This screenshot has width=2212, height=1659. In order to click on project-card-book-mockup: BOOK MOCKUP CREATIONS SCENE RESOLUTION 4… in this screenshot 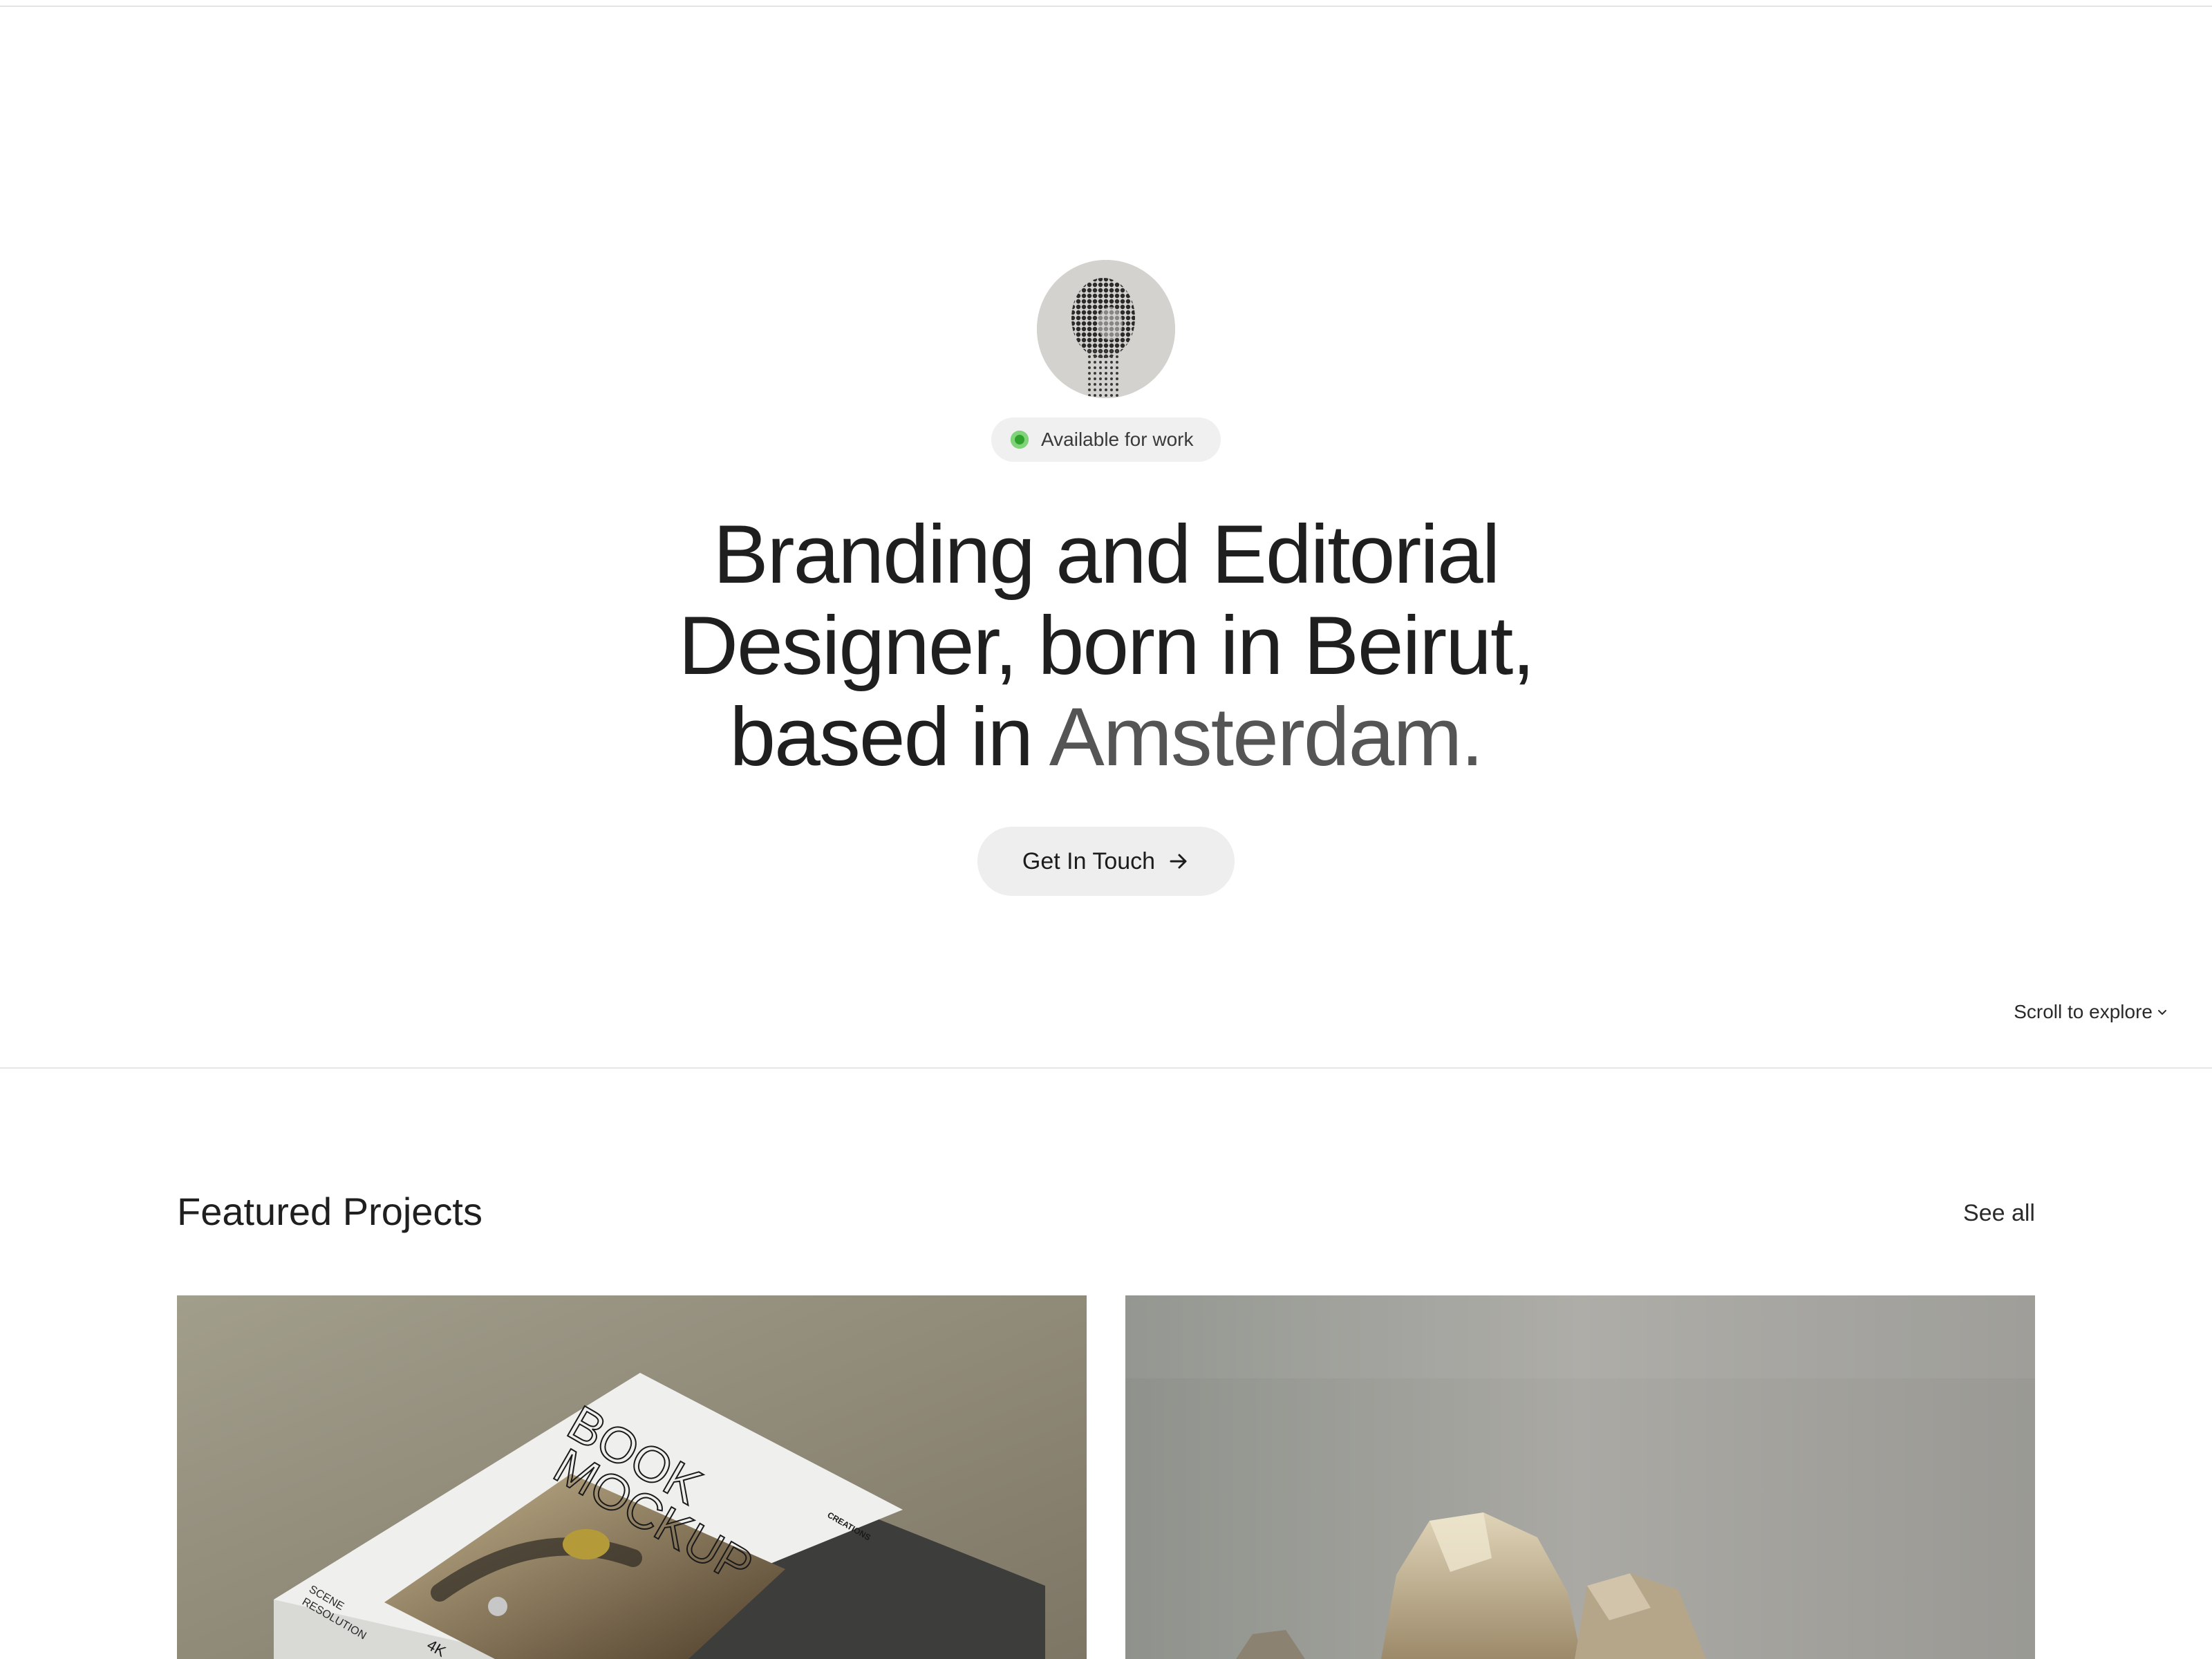, I will do `click(632, 1477)`.